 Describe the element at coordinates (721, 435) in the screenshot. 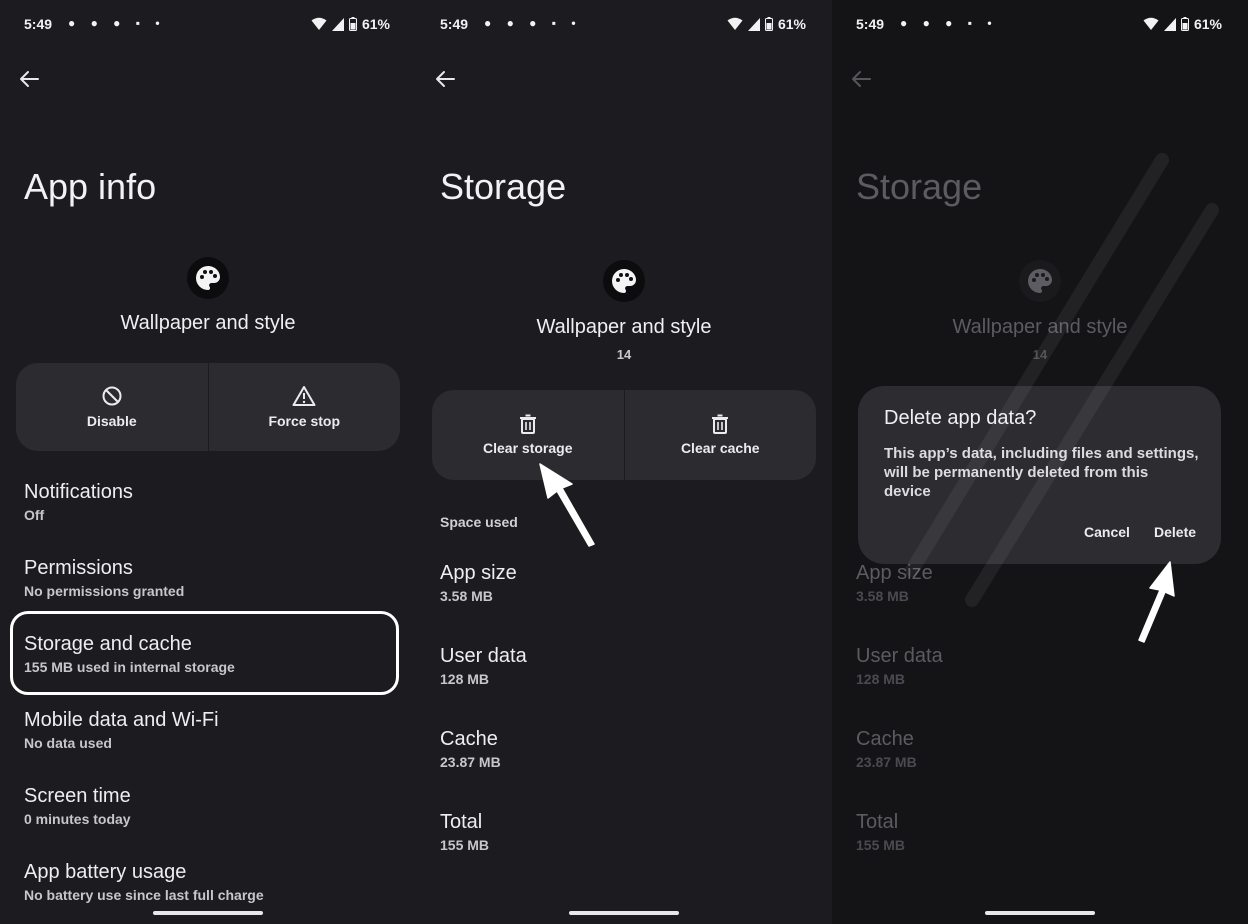

I see `clear-cache-button: Clear cache` at that location.